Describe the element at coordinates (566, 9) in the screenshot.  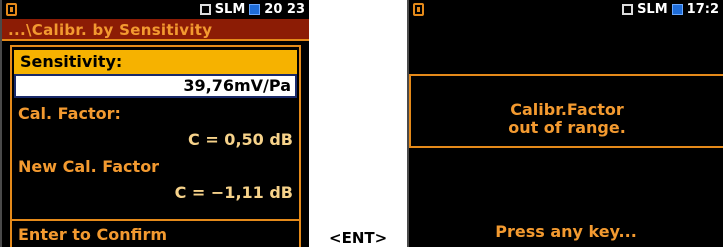
I see `status-bar: SLM 17:2` at that location.